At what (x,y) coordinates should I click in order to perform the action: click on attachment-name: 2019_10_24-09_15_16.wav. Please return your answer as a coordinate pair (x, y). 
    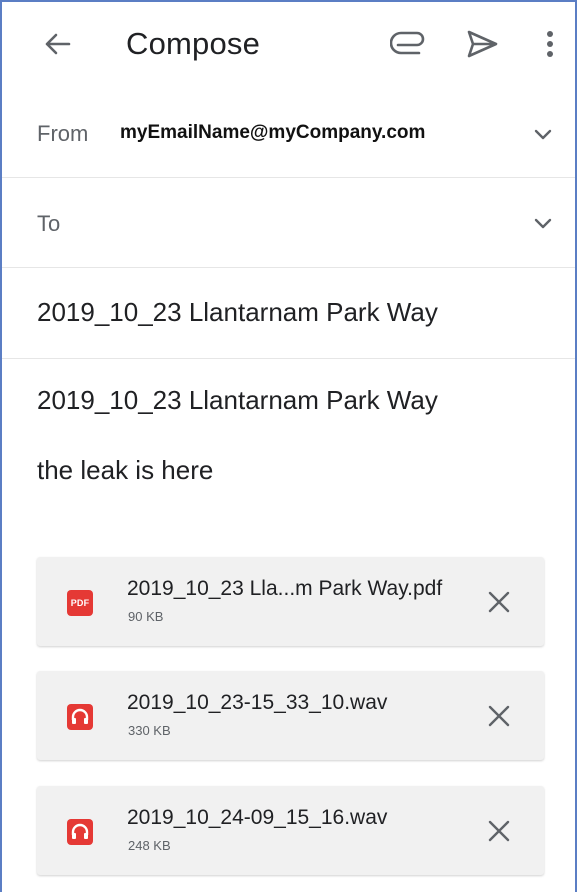
    Looking at the image, I should click on (257, 817).